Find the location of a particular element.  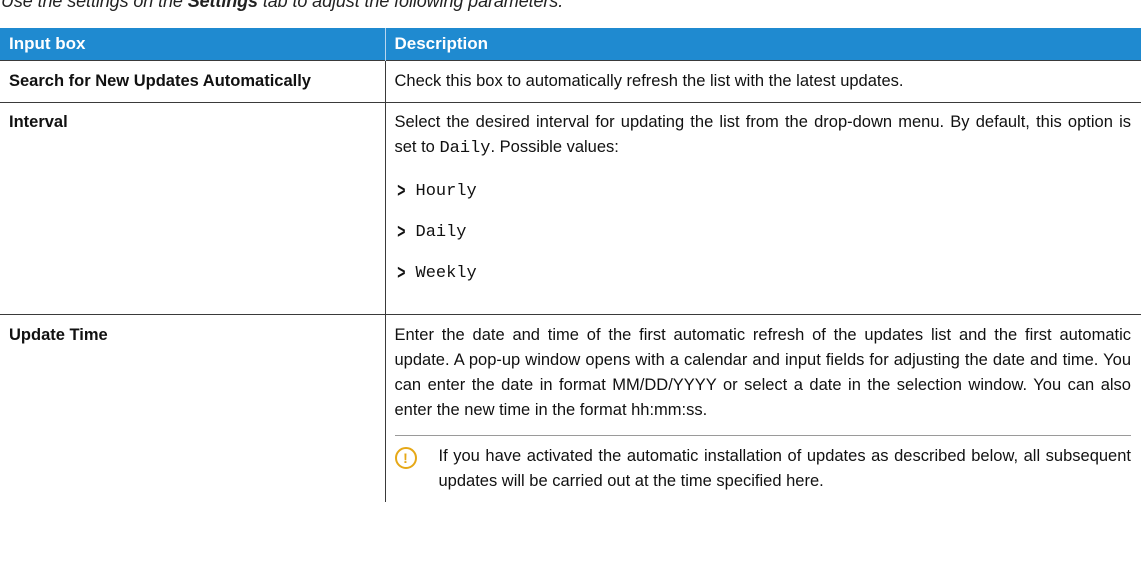

info-icon: ! is located at coordinates (405, 458).